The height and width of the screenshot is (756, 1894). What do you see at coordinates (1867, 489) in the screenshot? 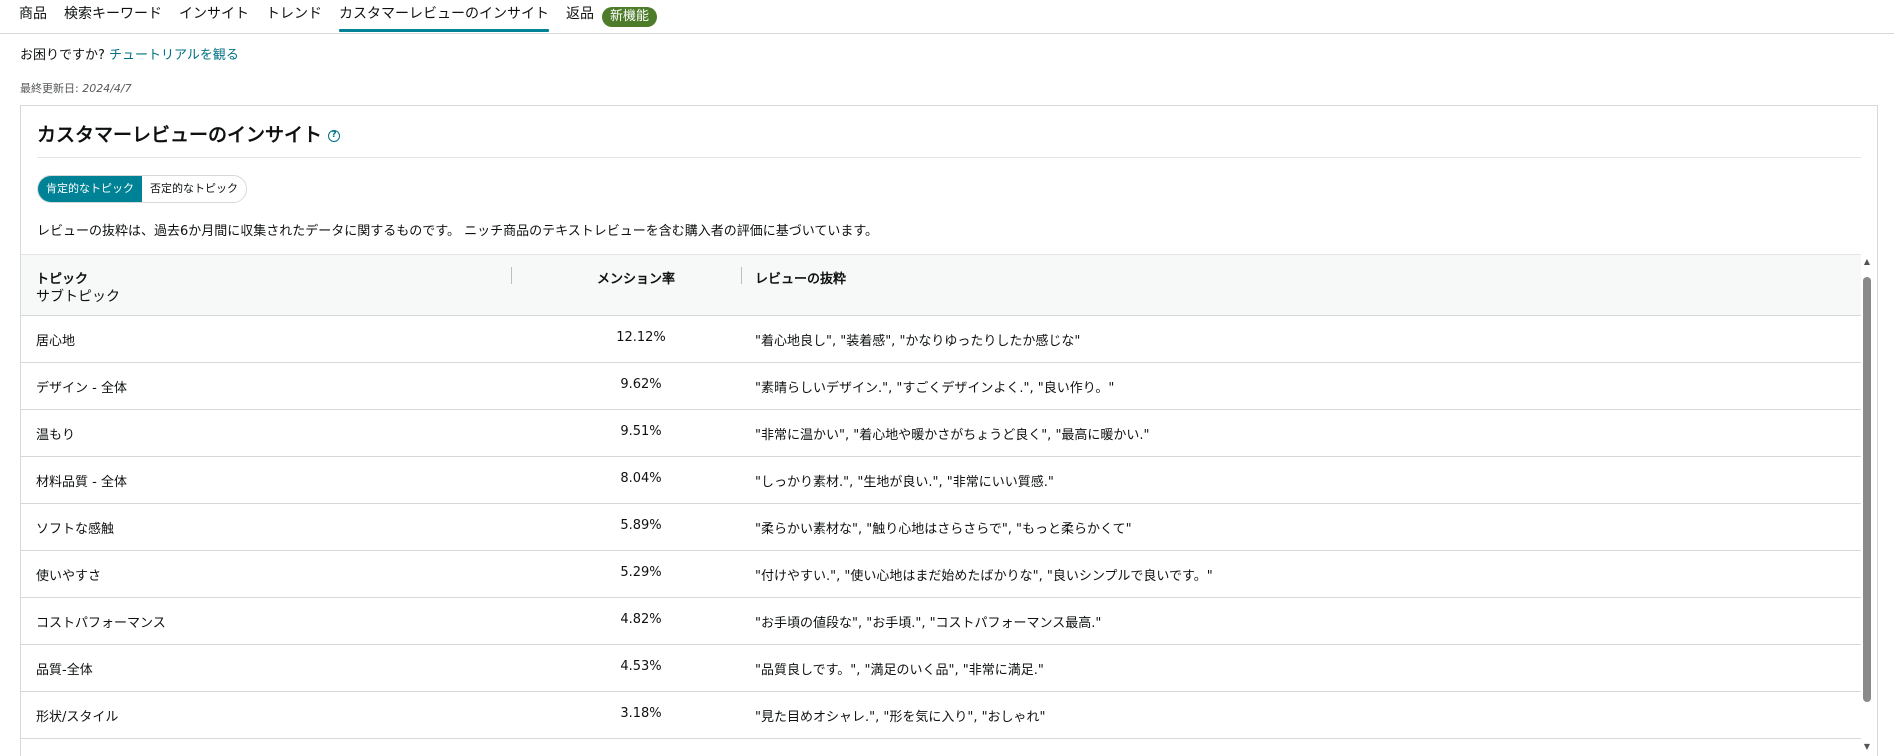
I see `scrollbar-thumb` at bounding box center [1867, 489].